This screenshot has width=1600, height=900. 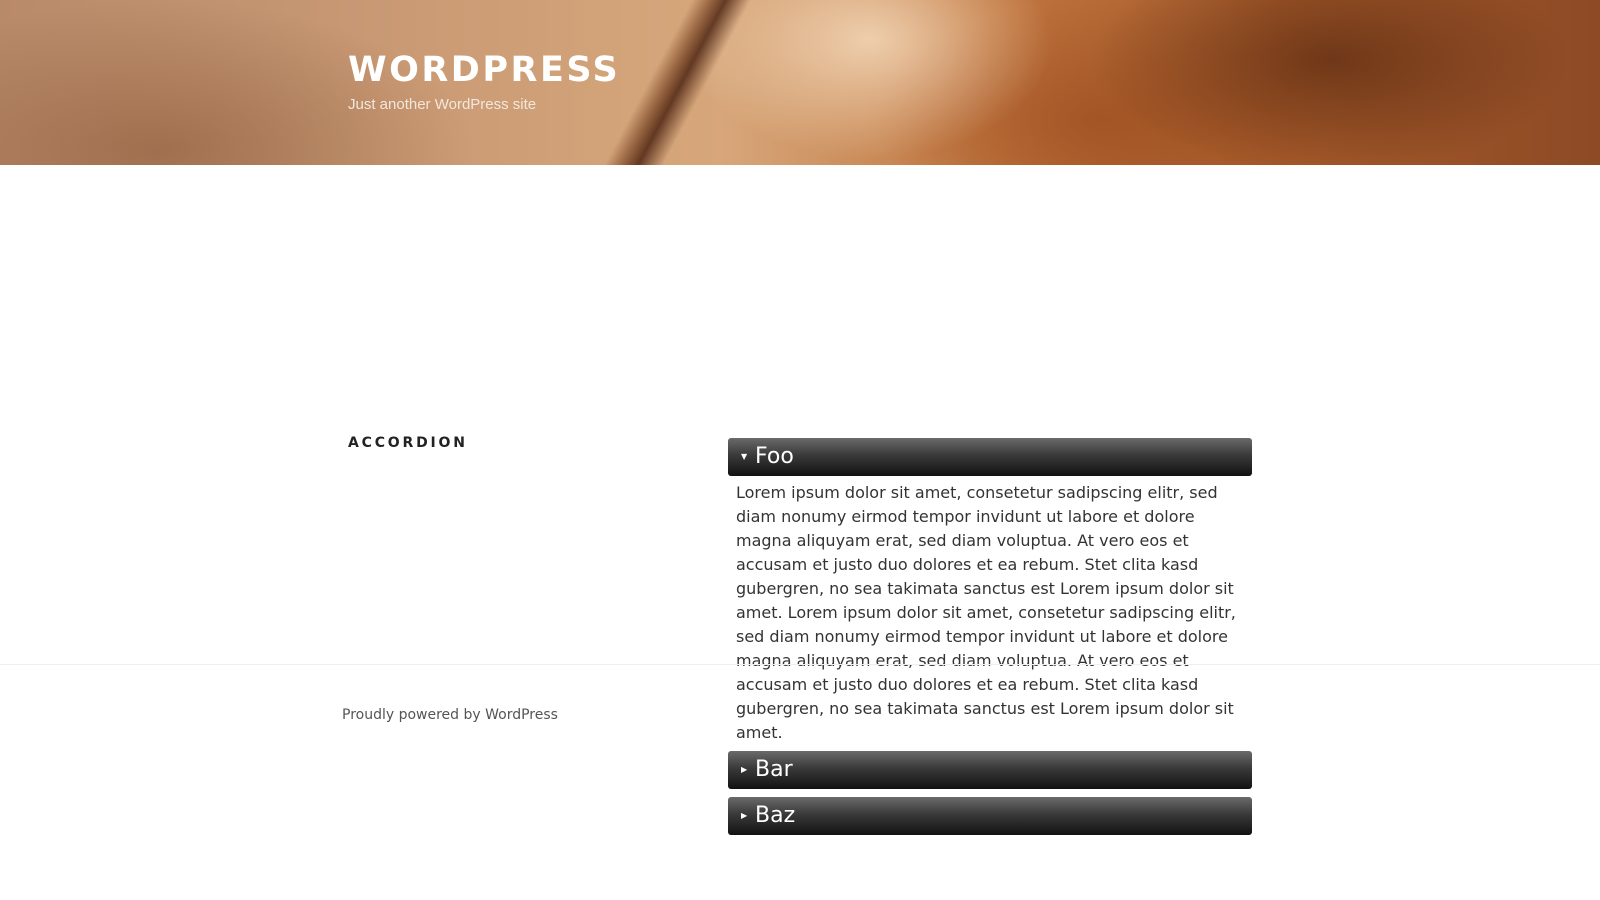 What do you see at coordinates (990, 816) in the screenshot?
I see `accordion-header-baz: ▶ Baz` at bounding box center [990, 816].